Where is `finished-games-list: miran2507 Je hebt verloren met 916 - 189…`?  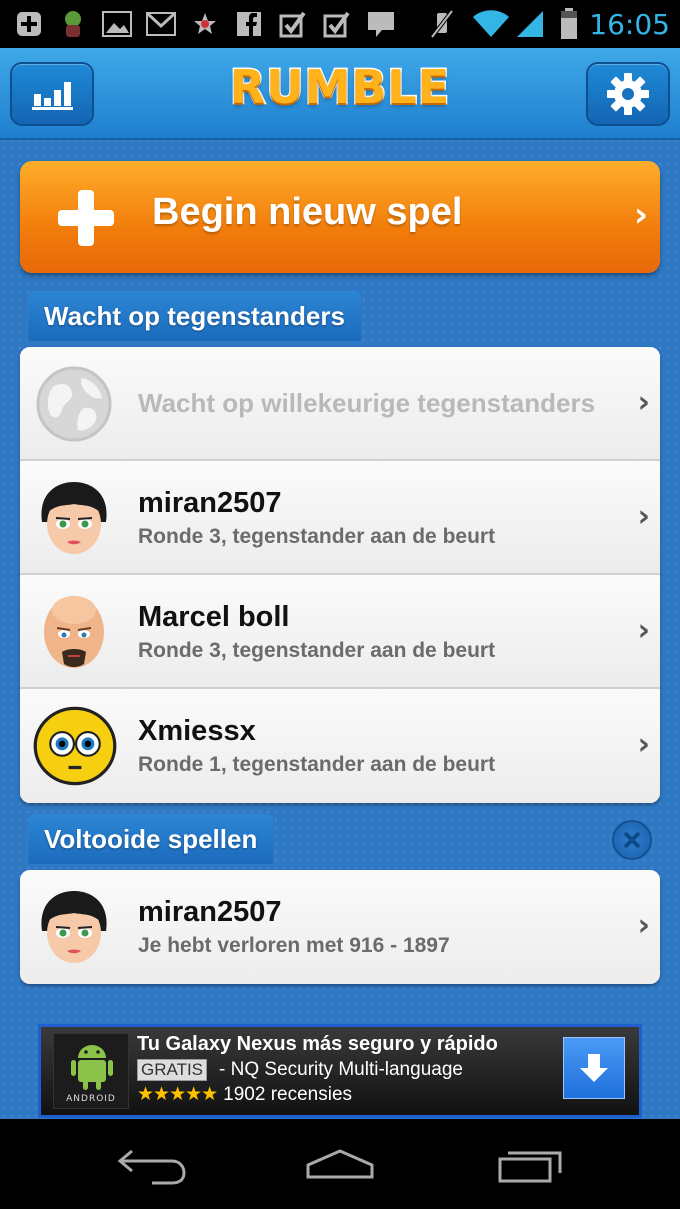
finished-games-list: miran2507 Je hebt verloren met 916 - 189… is located at coordinates (340, 927).